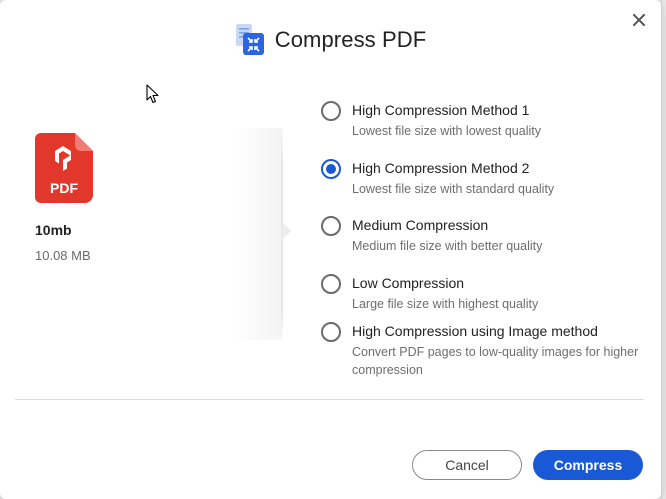 The height and width of the screenshot is (499, 666). I want to click on option-label: High Compression using Image method, so click(475, 331).